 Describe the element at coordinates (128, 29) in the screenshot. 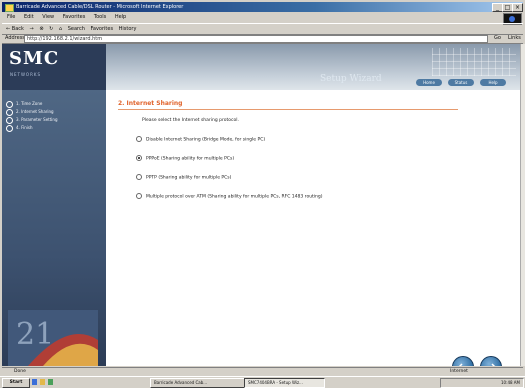

I see `history-button: History` at that location.